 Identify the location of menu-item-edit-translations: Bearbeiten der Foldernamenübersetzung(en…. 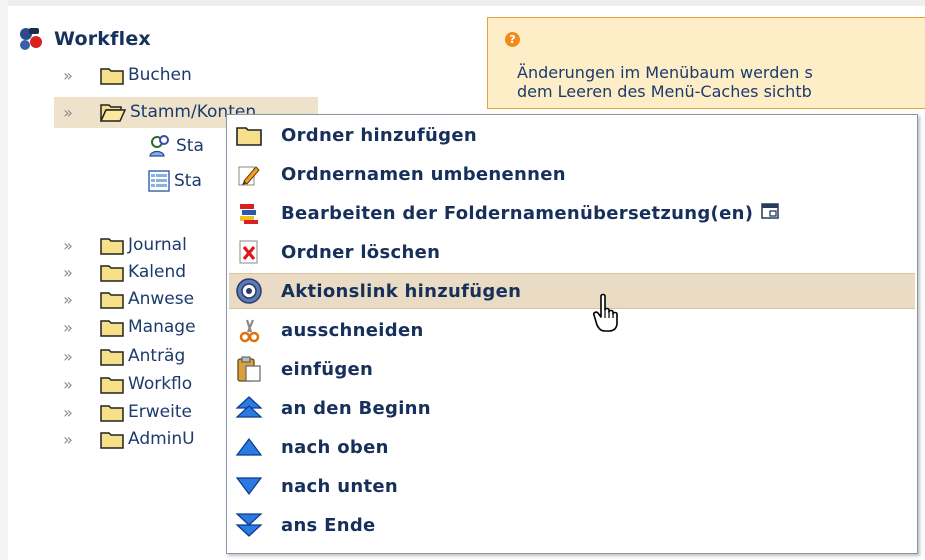
(572, 213).